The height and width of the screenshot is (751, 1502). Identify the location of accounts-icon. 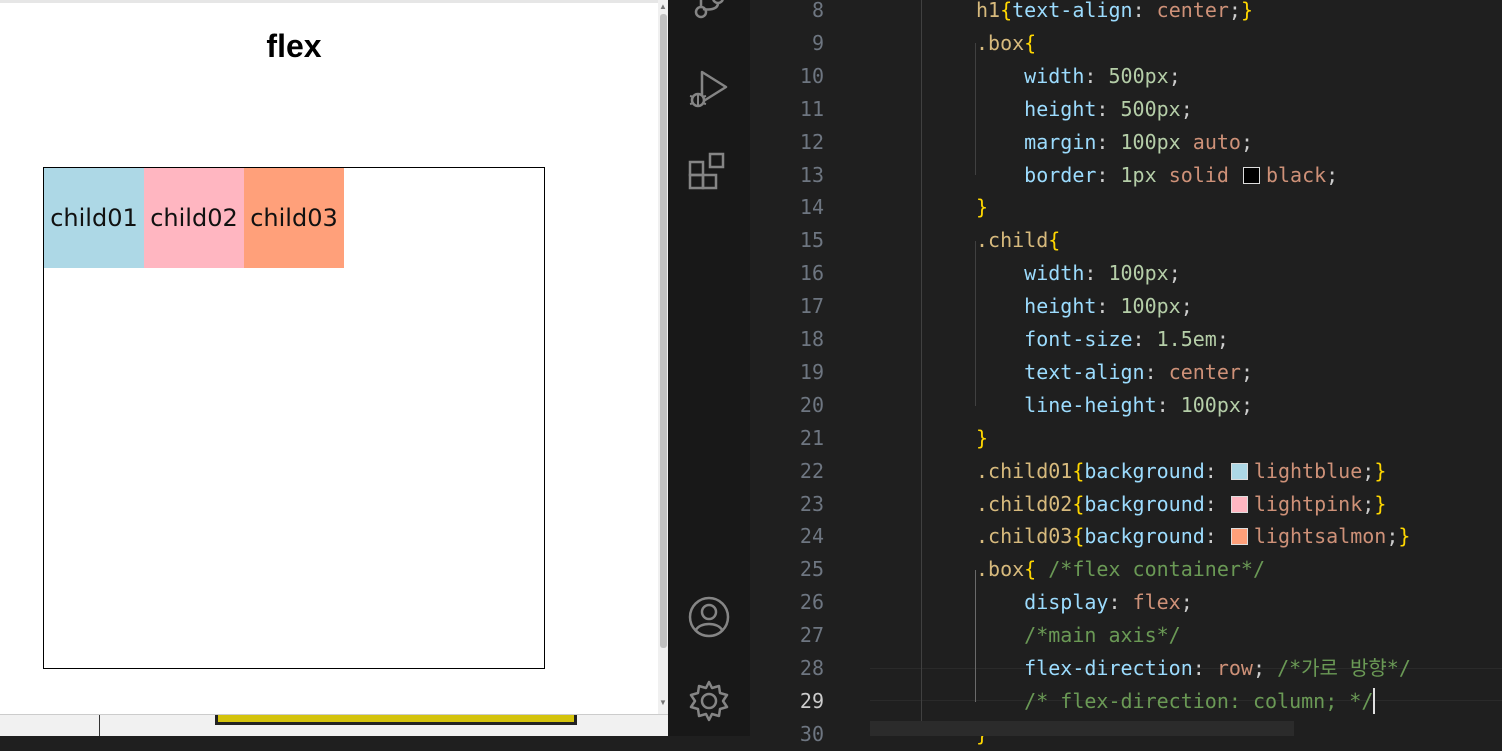
(709, 617).